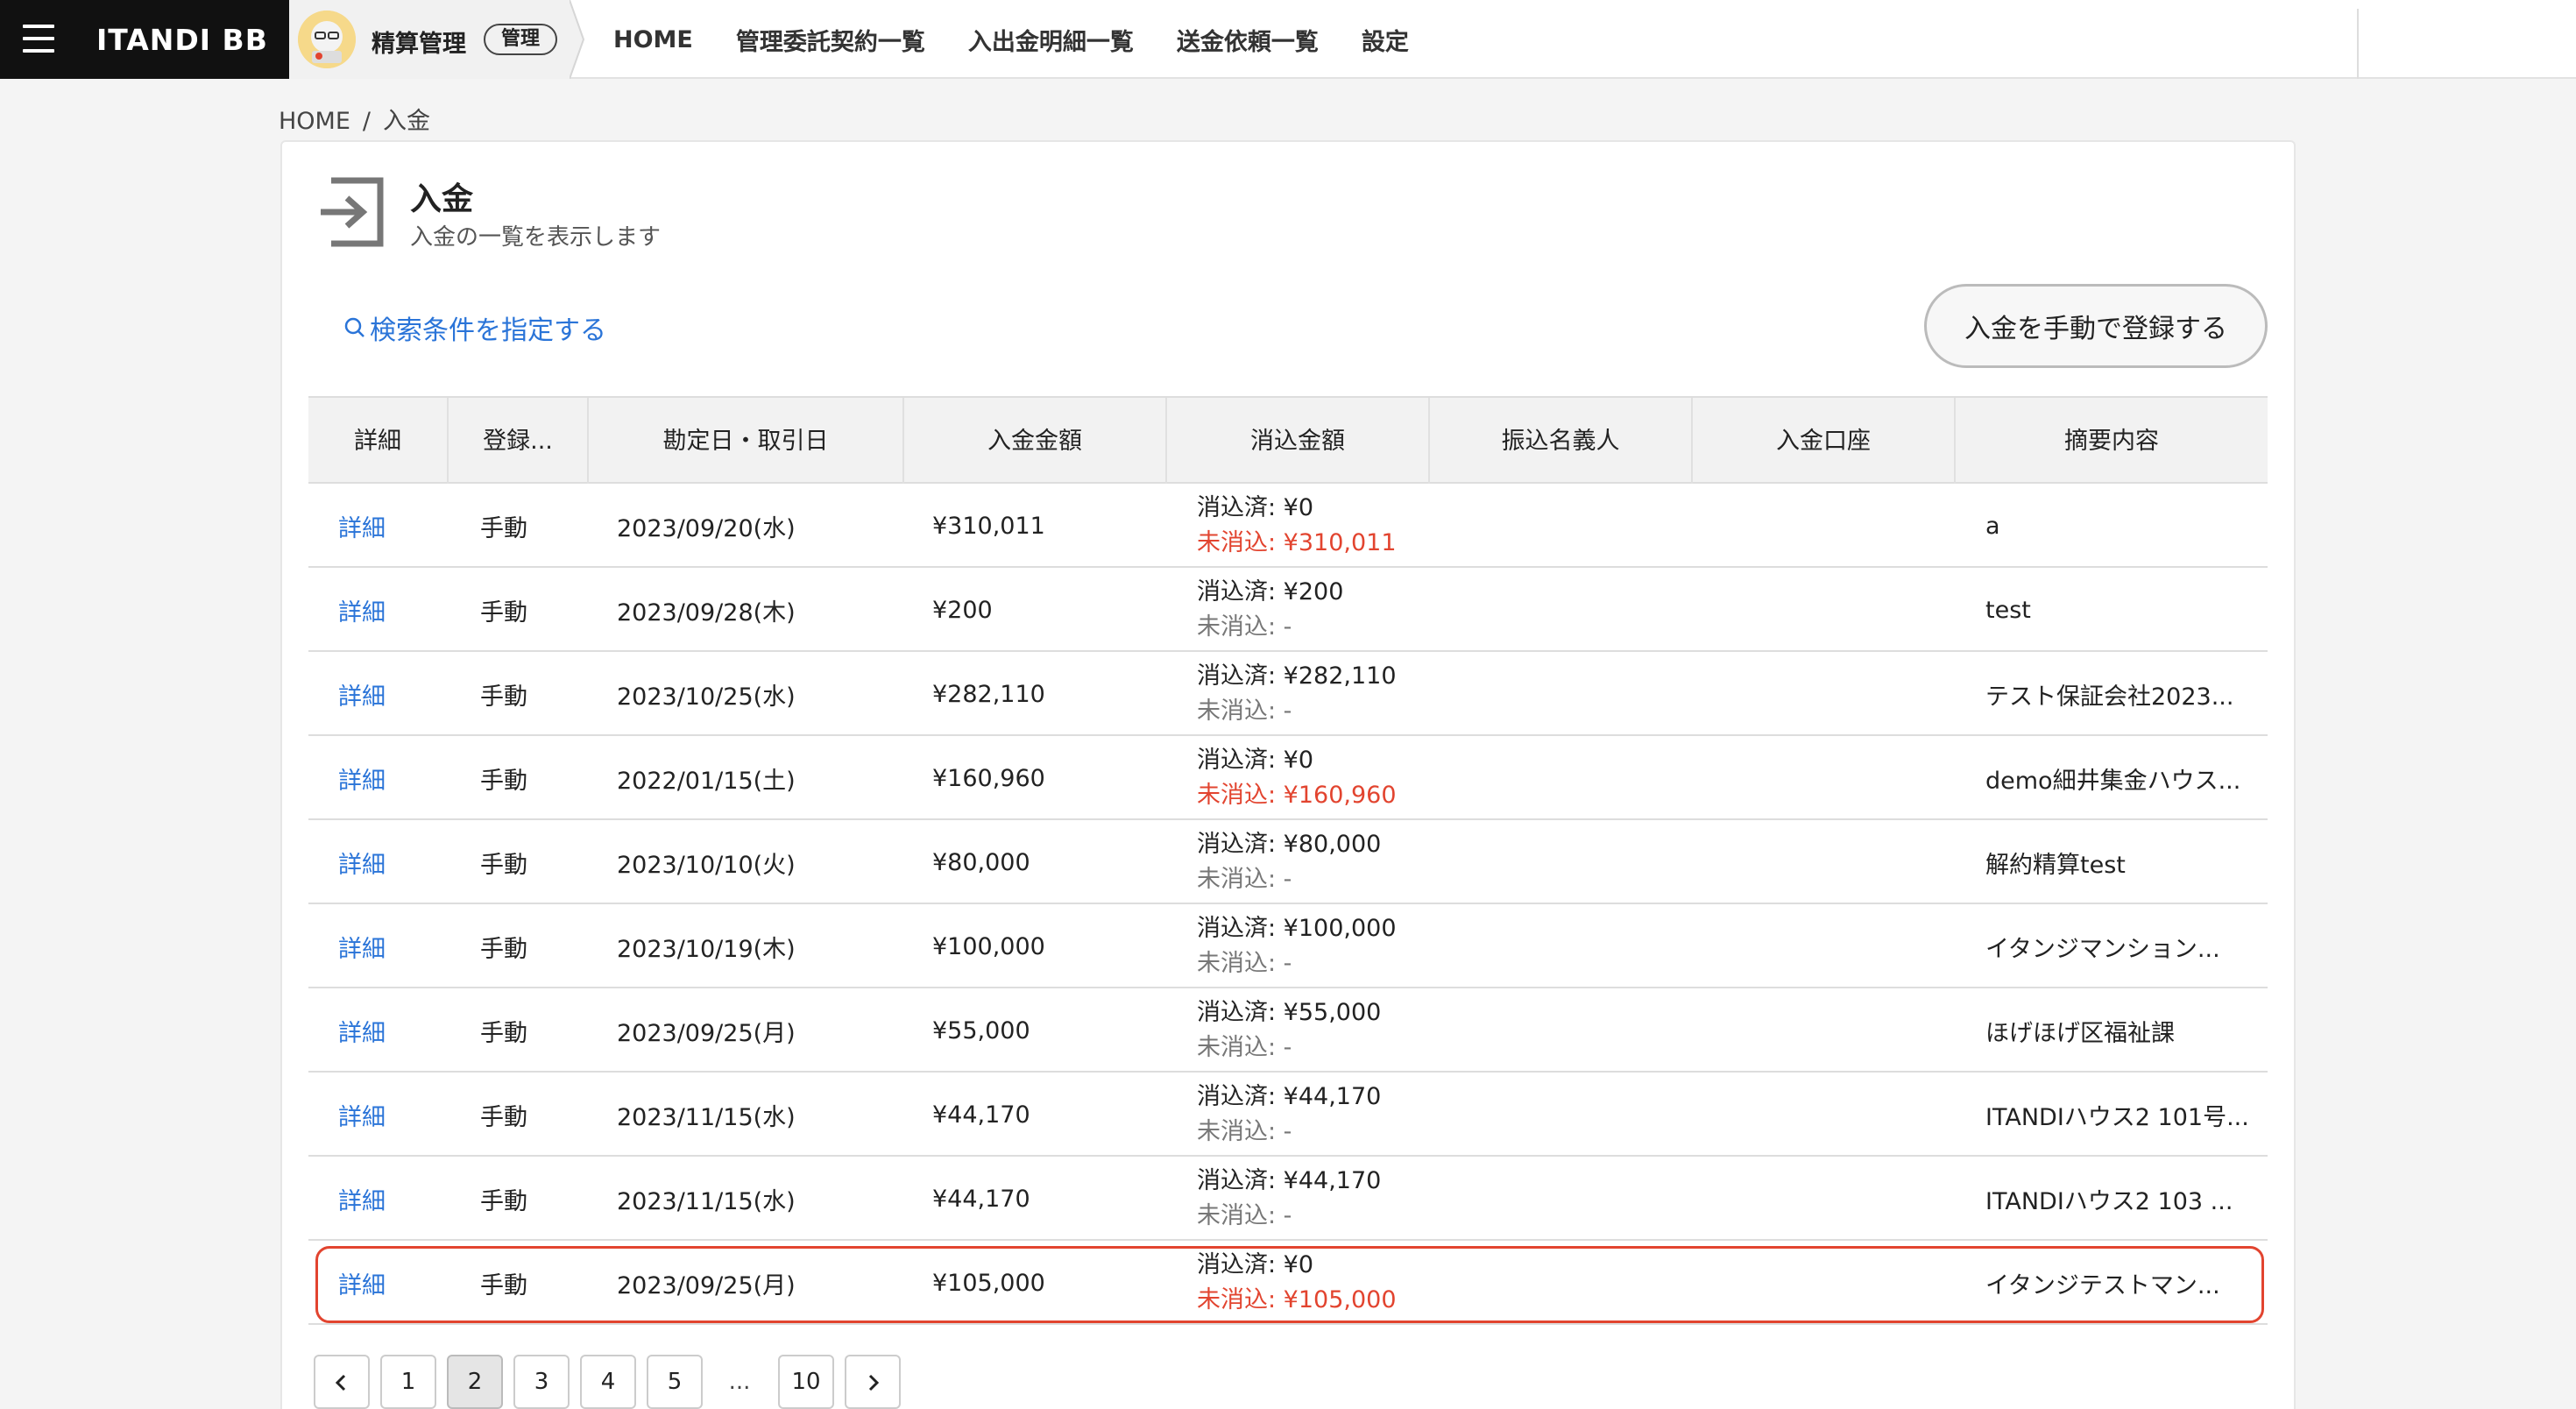  I want to click on column-header-amount: 入金金額, so click(1035, 442).